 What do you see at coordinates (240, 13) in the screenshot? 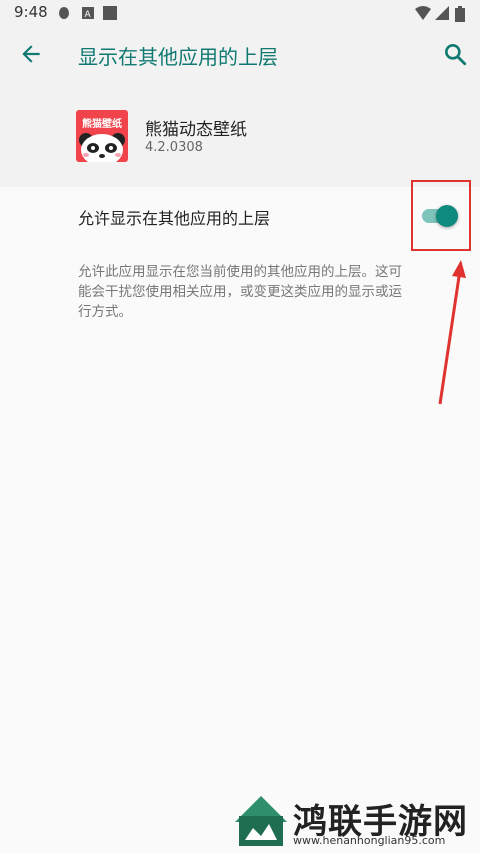
I see `status-bar: 9:48 A` at bounding box center [240, 13].